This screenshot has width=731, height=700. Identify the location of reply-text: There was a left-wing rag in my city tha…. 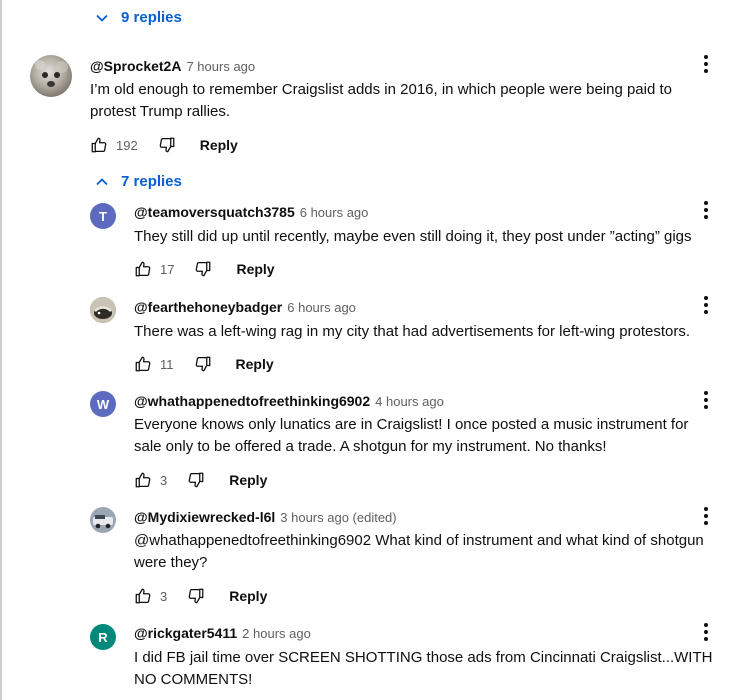
(412, 331).